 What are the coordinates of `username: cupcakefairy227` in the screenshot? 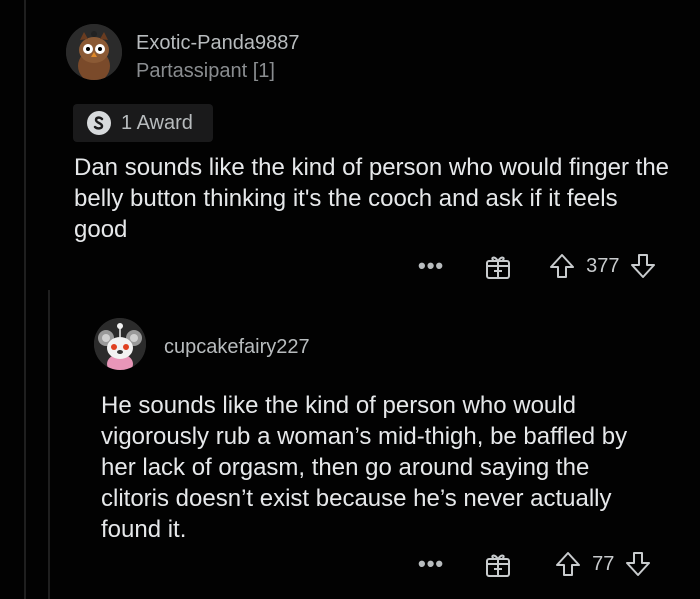 It's located at (237, 347).